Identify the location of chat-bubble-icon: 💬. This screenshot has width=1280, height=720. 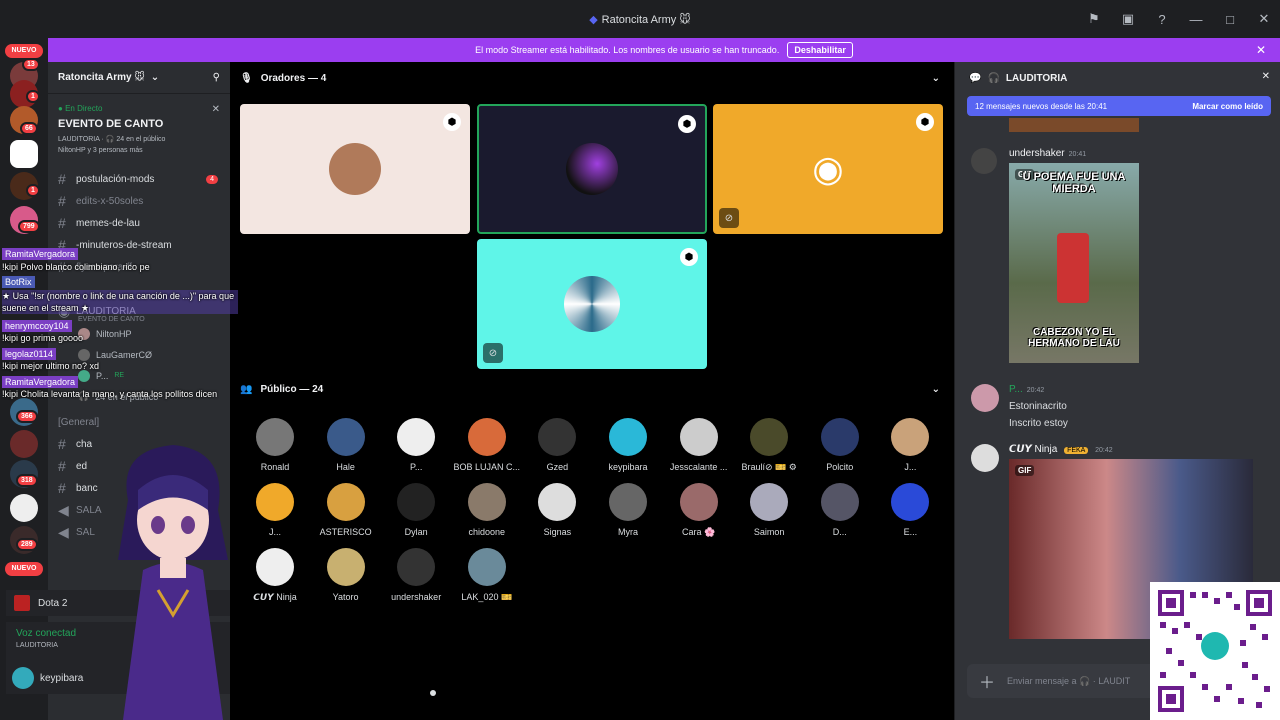
(975, 78).